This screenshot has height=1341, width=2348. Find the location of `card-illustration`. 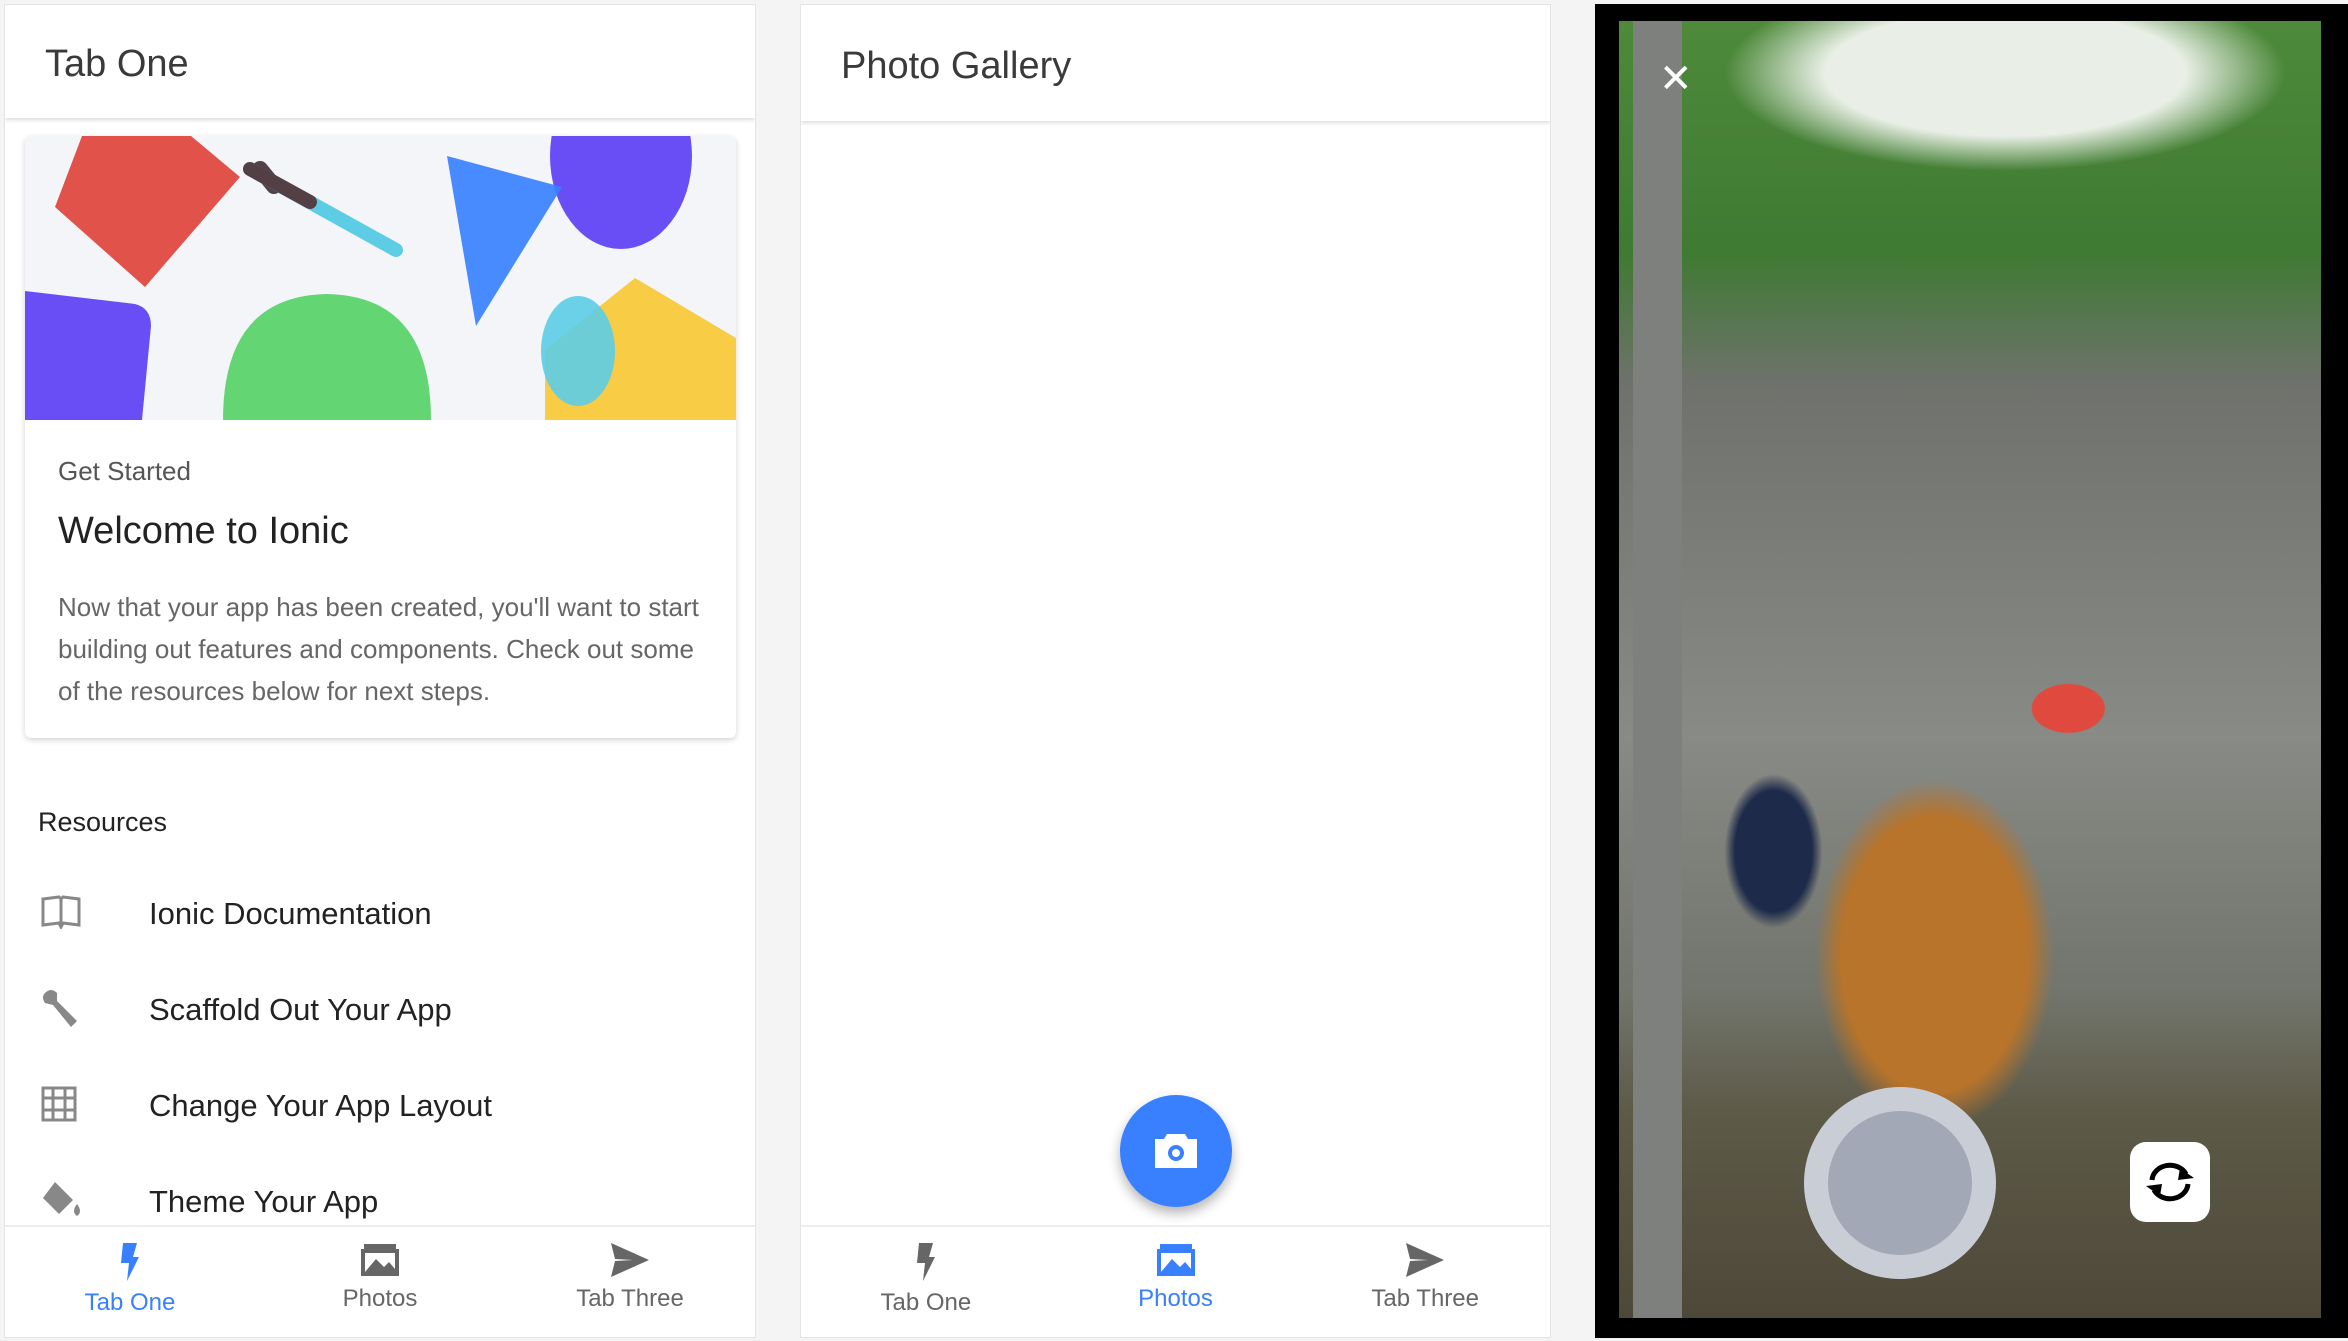

card-illustration is located at coordinates (380, 278).